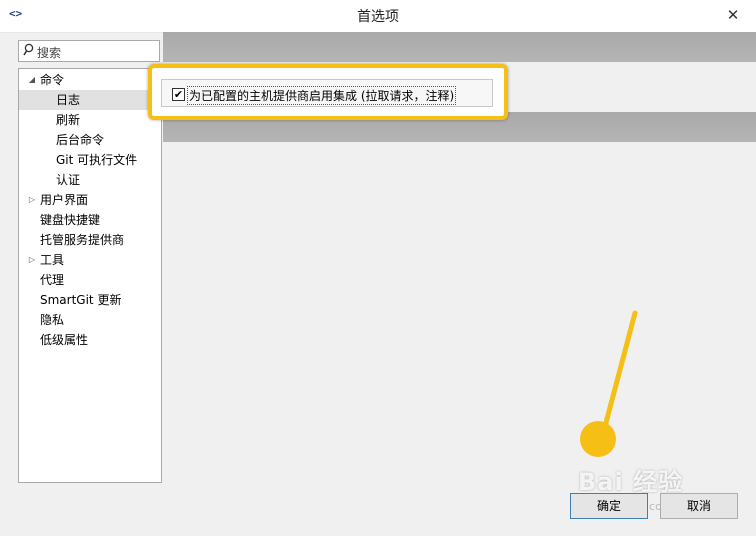 This screenshot has width=756, height=536. I want to click on watermark-logo: Bai 经验, so click(631, 482).